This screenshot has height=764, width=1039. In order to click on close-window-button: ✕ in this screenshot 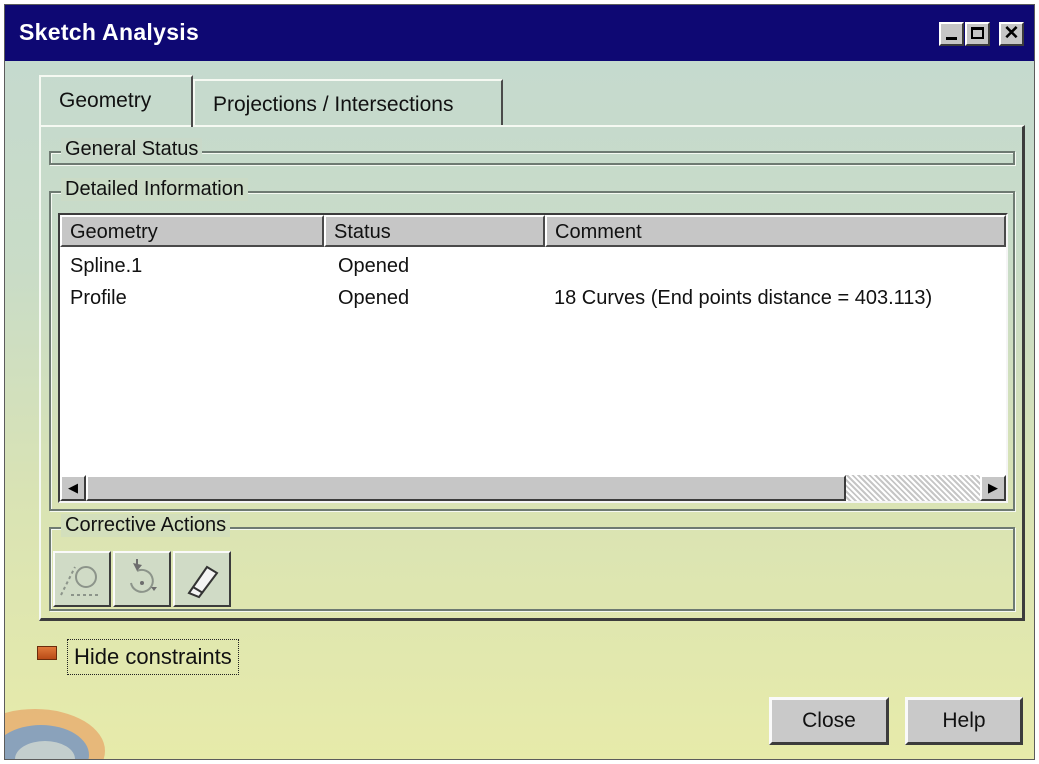, I will do `click(1011, 34)`.